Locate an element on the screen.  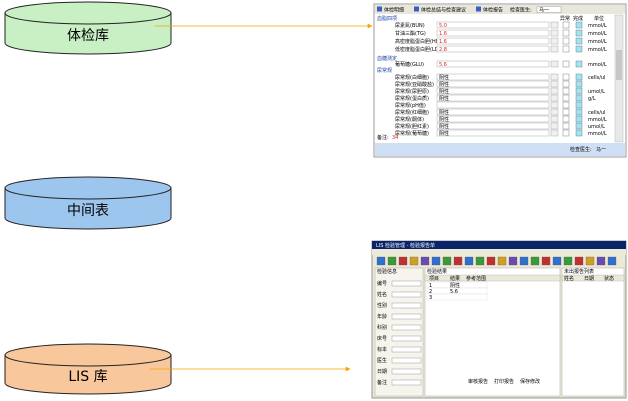
lis-save-button: 保存修改 is located at coordinates (530, 381).